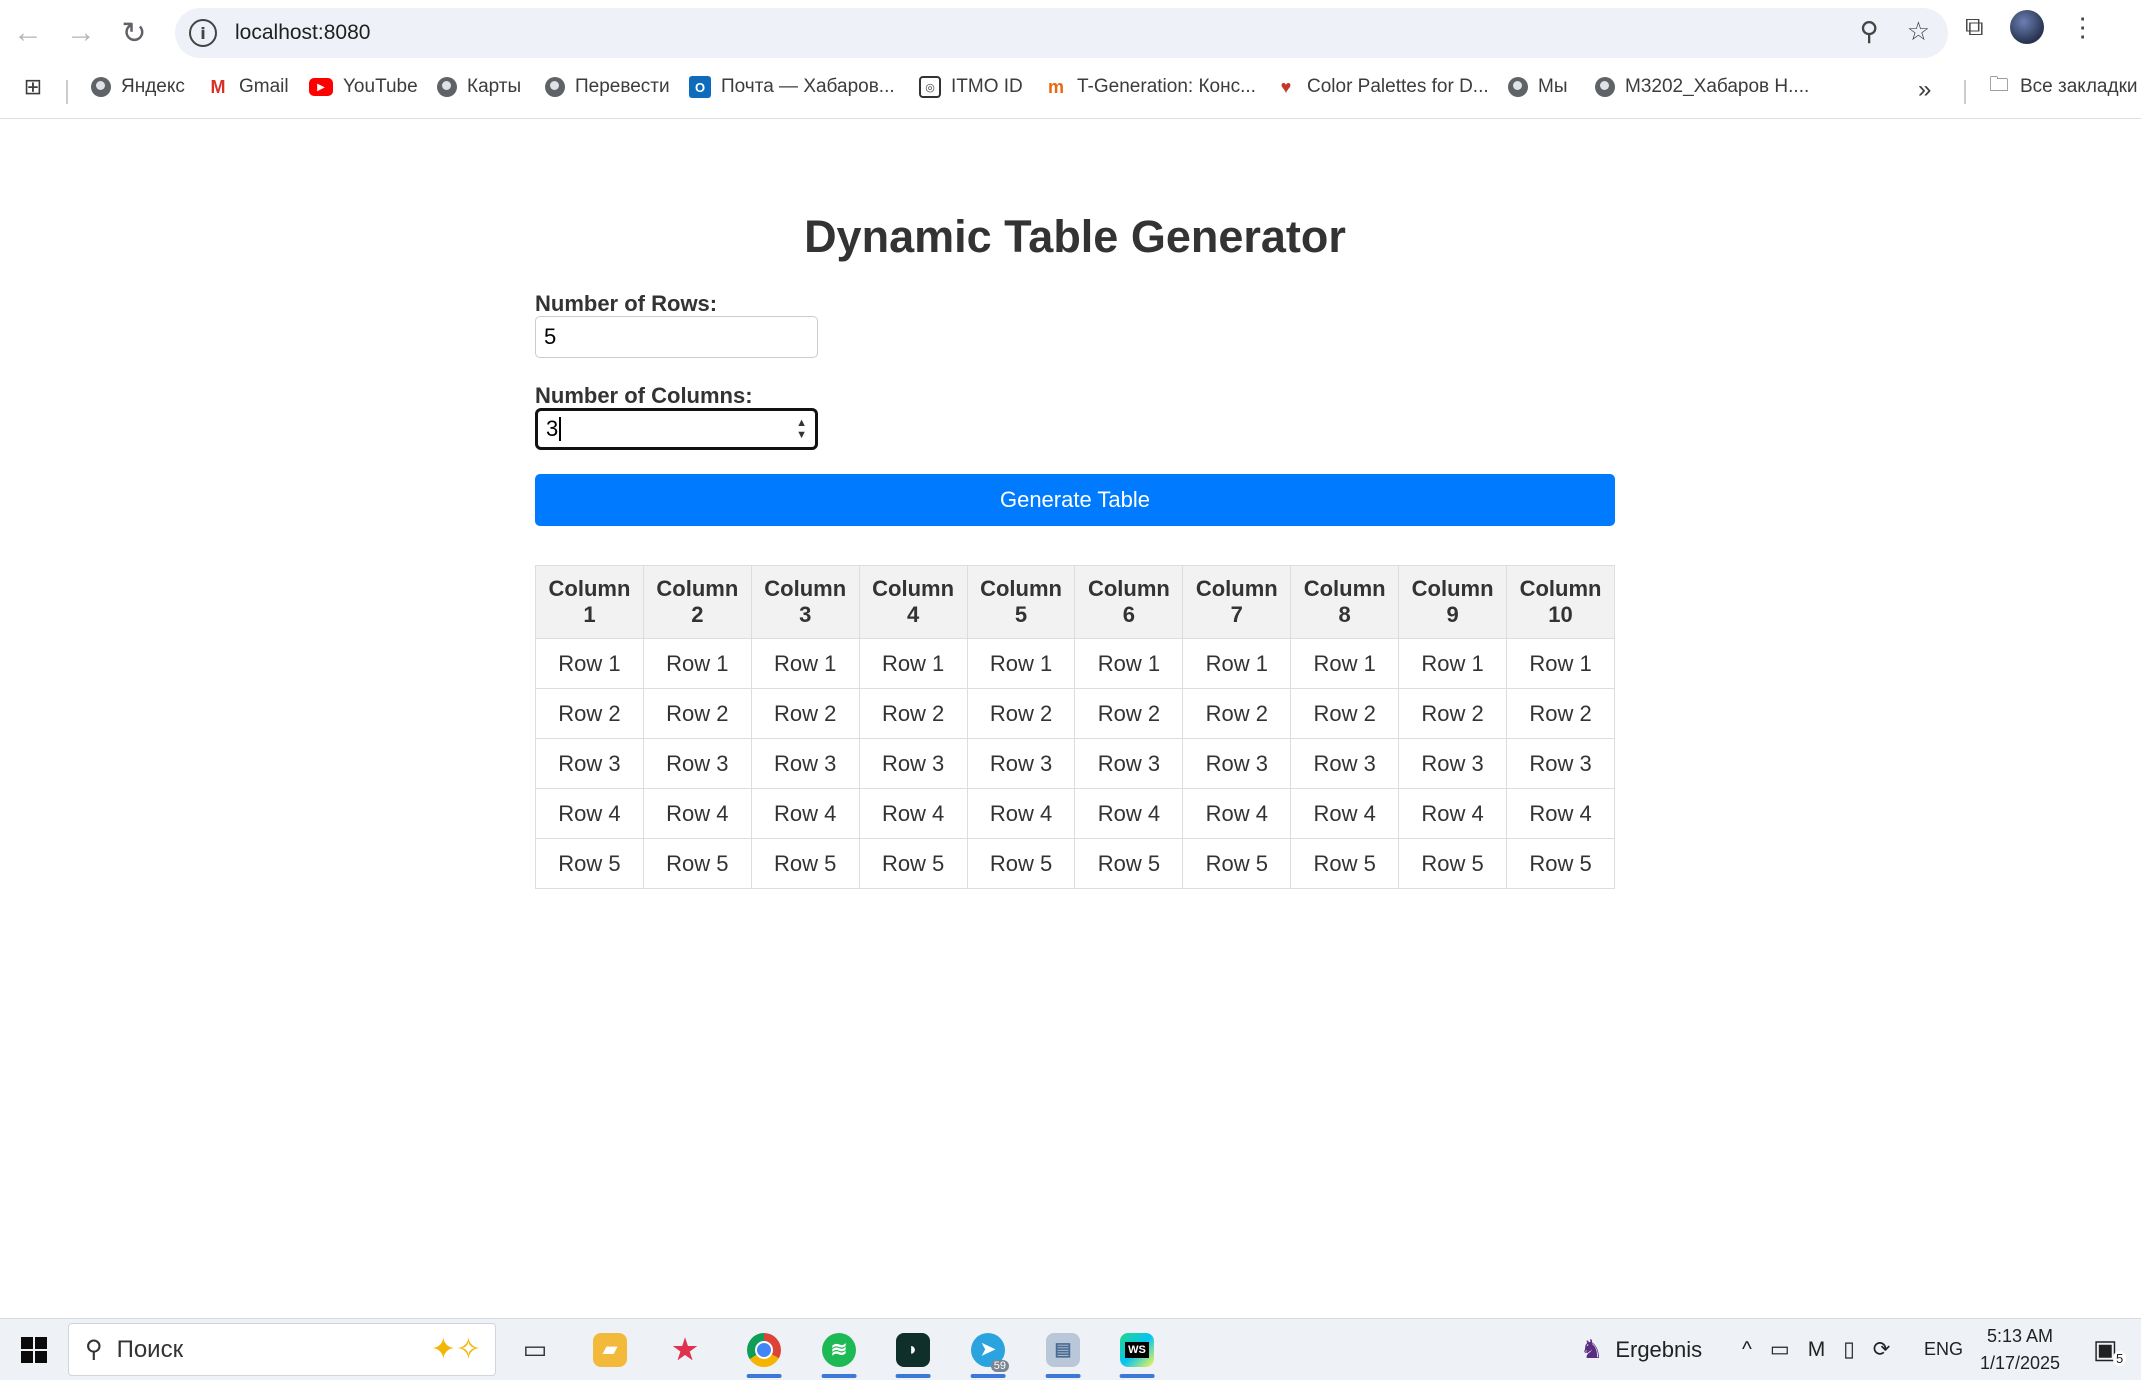  Describe the element at coordinates (1021, 602) in the screenshot. I see `column-header: Column 5` at that location.